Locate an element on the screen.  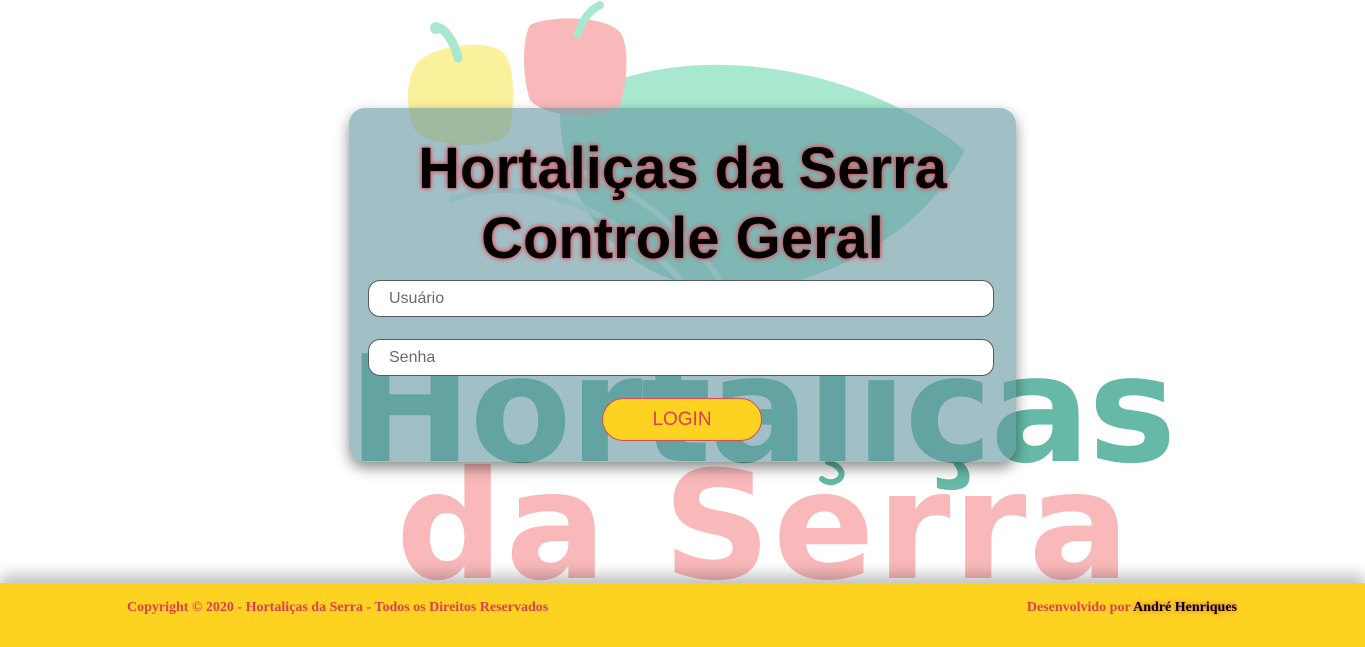
page-title: Hortaliças da Serra Controle Geral is located at coordinates (682, 204).